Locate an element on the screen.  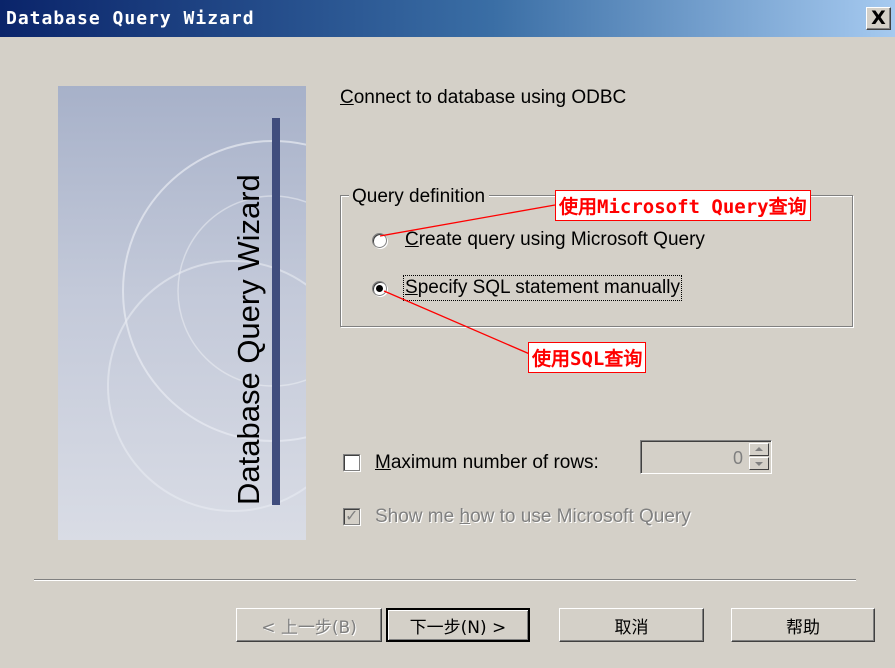
side-accent-stripe is located at coordinates (276, 311).